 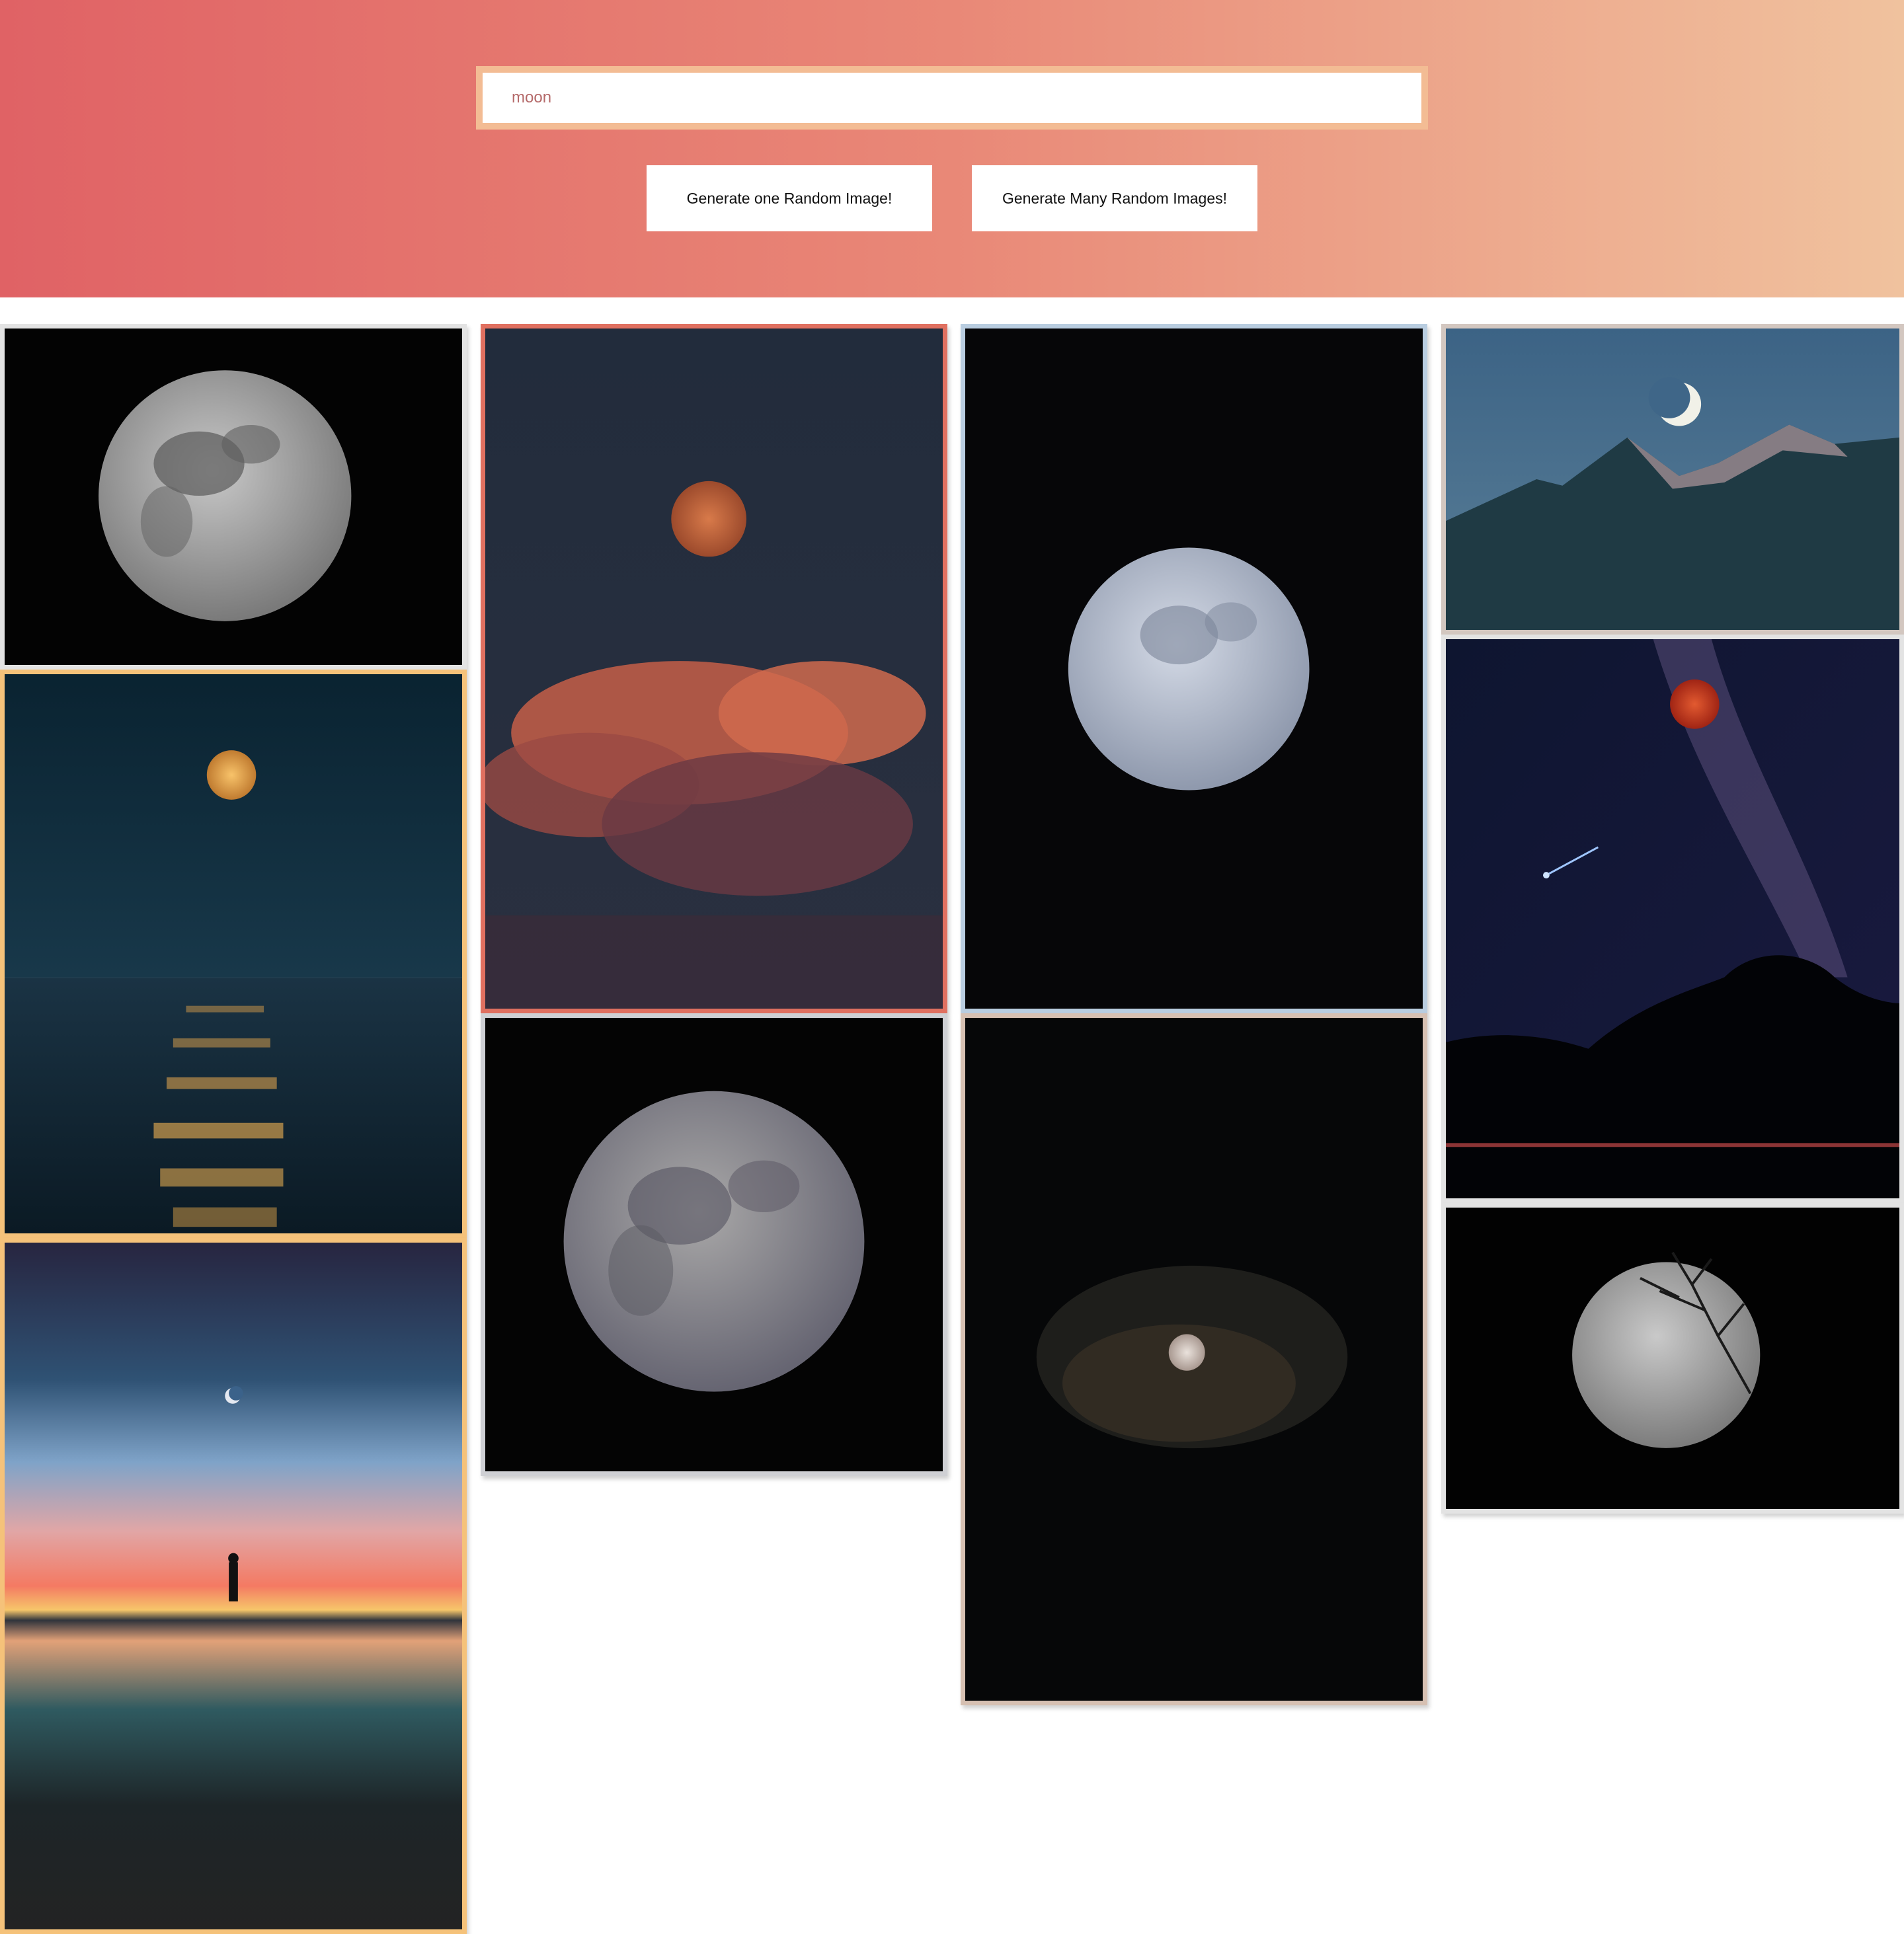 I want to click on generate-one-button: Generate one Random Image!, so click(x=789, y=198).